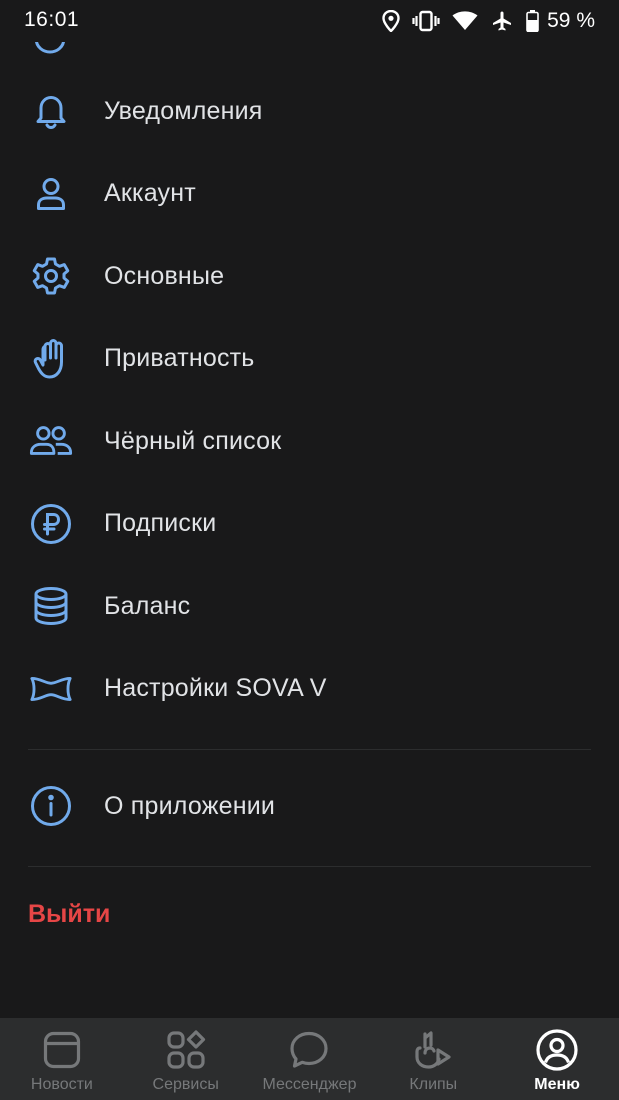  What do you see at coordinates (433, 1084) in the screenshot?
I see `tab-label: Клипы` at bounding box center [433, 1084].